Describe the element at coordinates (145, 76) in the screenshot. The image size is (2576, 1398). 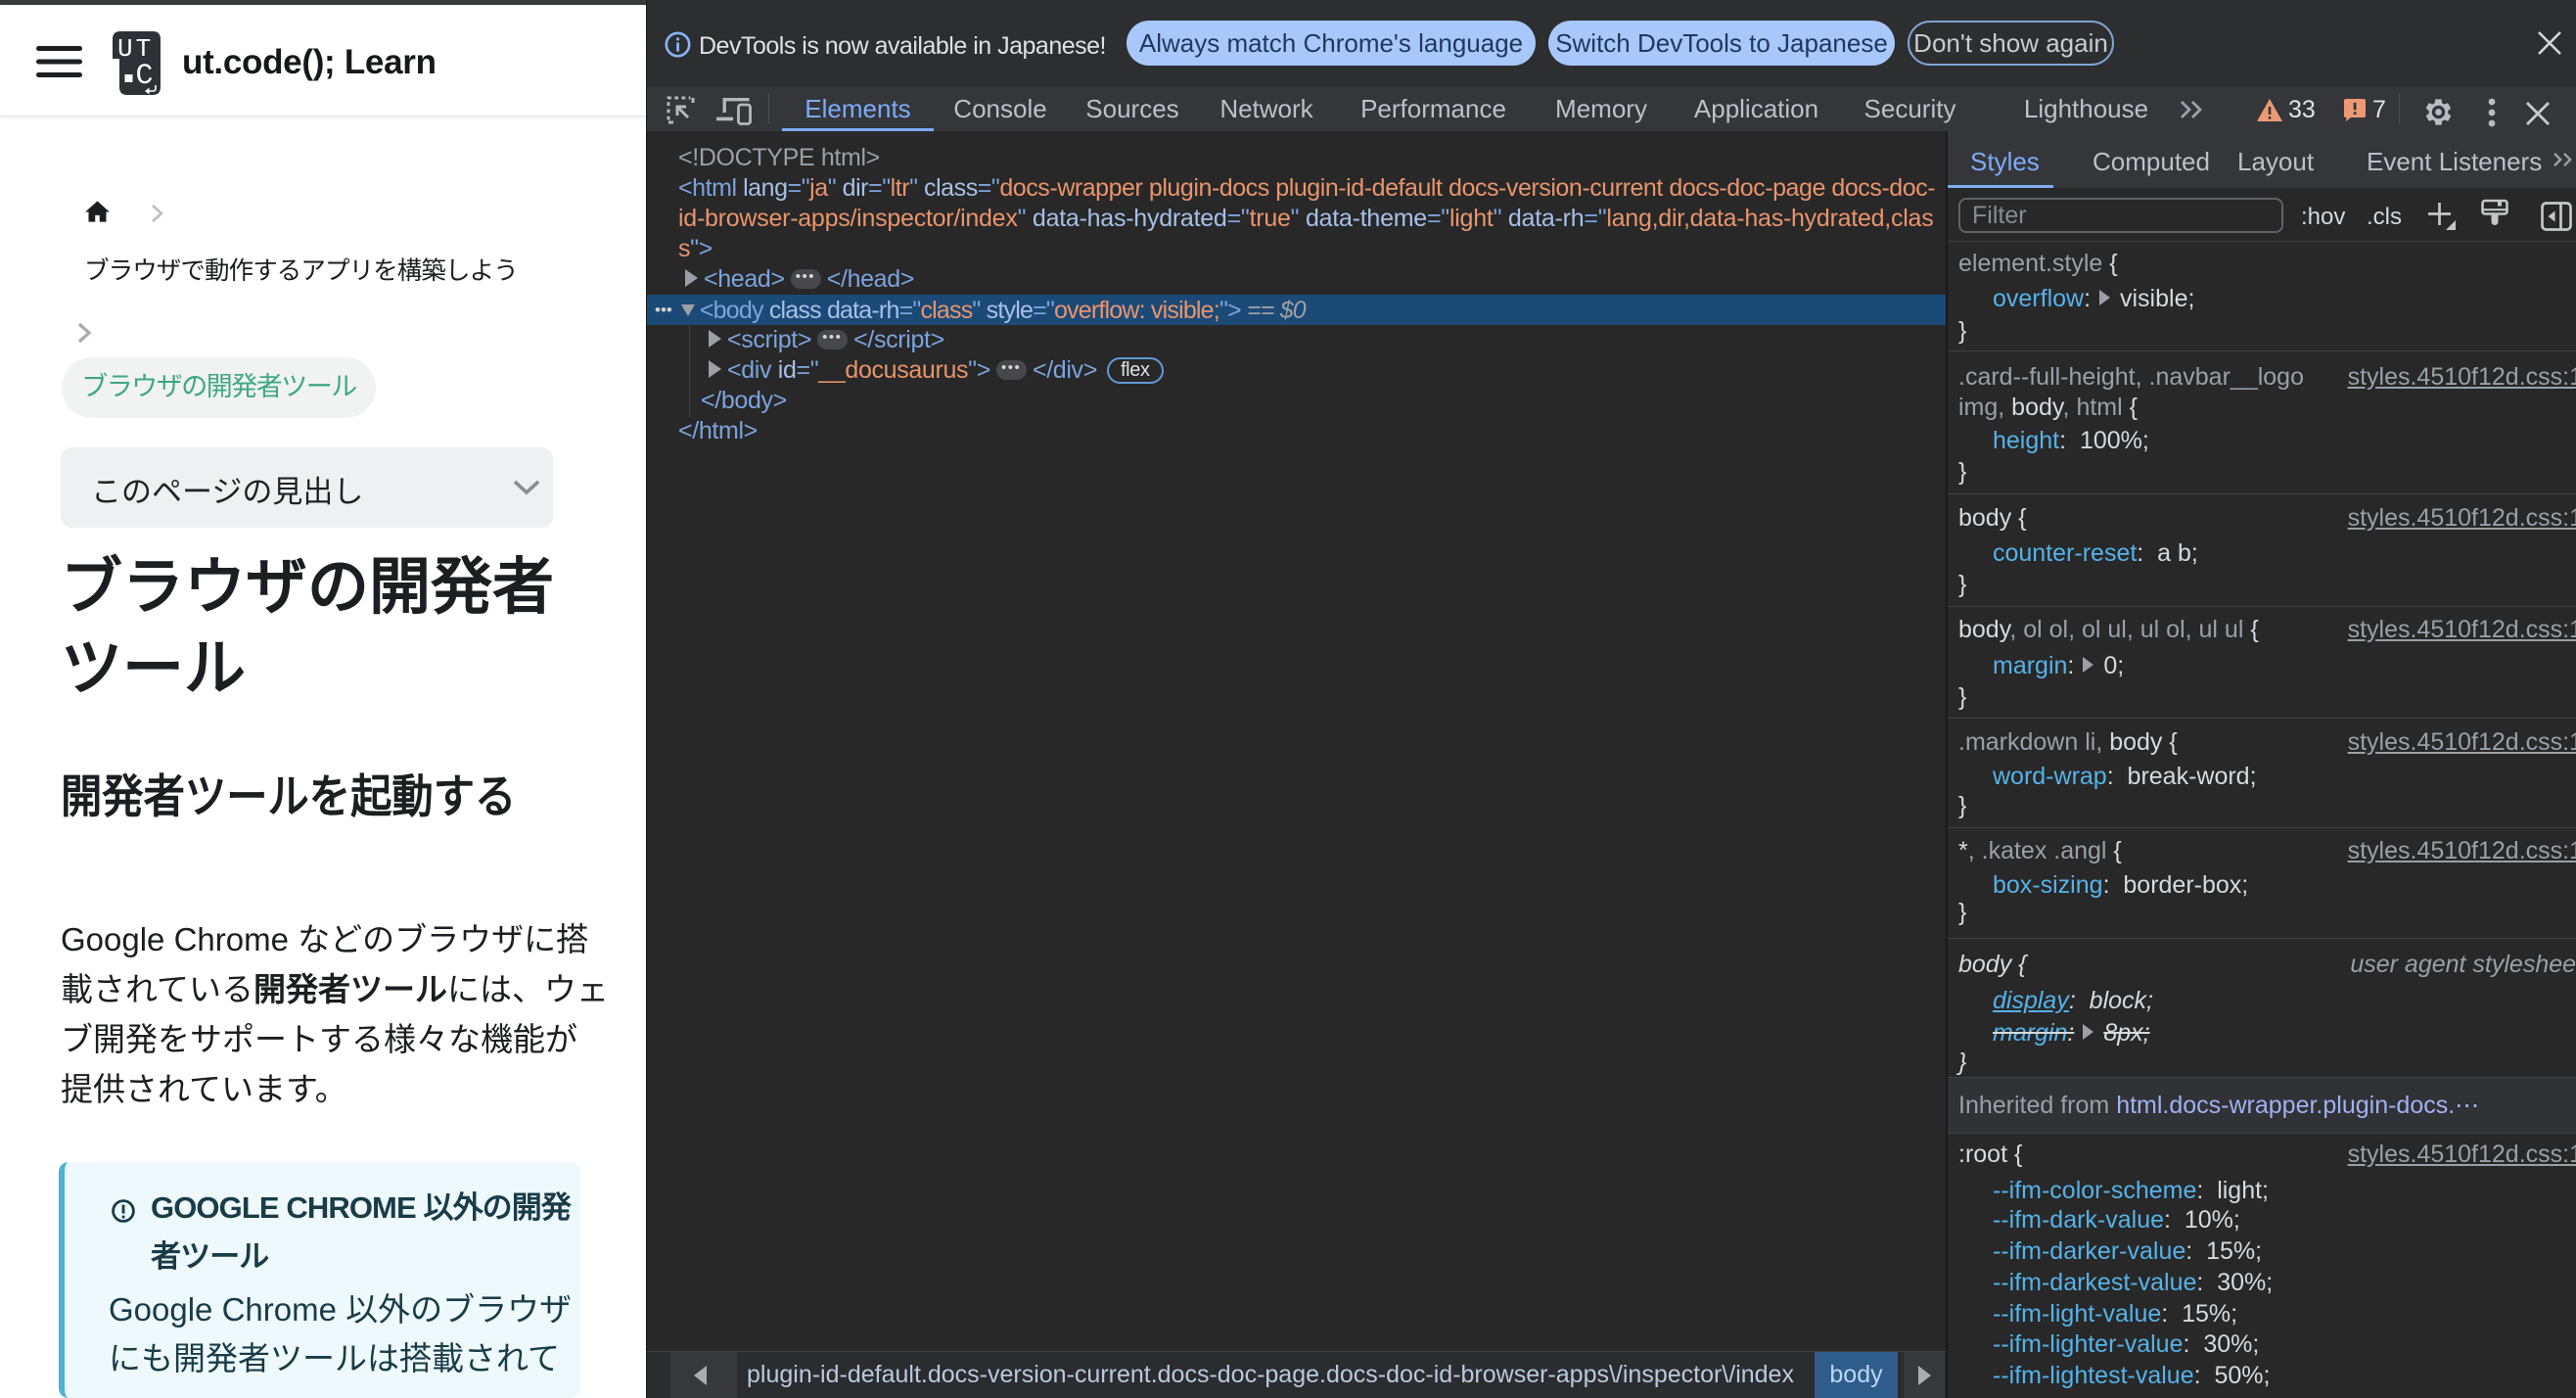
I see `svg-text: C` at that location.